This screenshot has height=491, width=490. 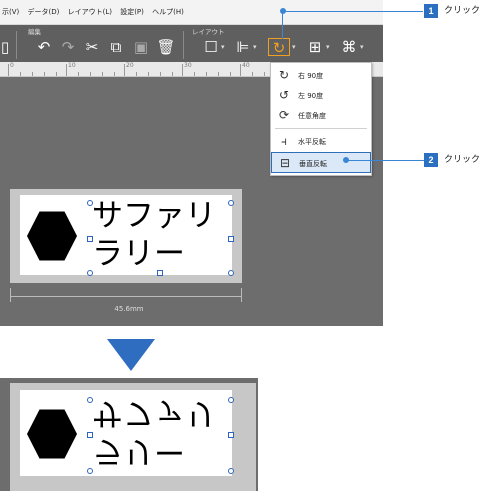 What do you see at coordinates (312, 142) in the screenshot?
I see `menu-item-label: 水平反転` at bounding box center [312, 142].